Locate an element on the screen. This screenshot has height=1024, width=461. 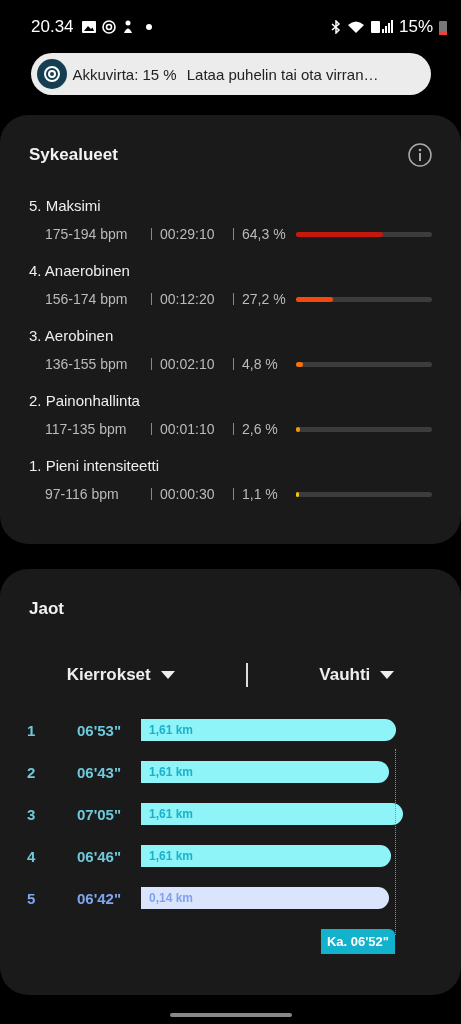
zone-name: 2. Painonhallinta is located at coordinates (85, 400).